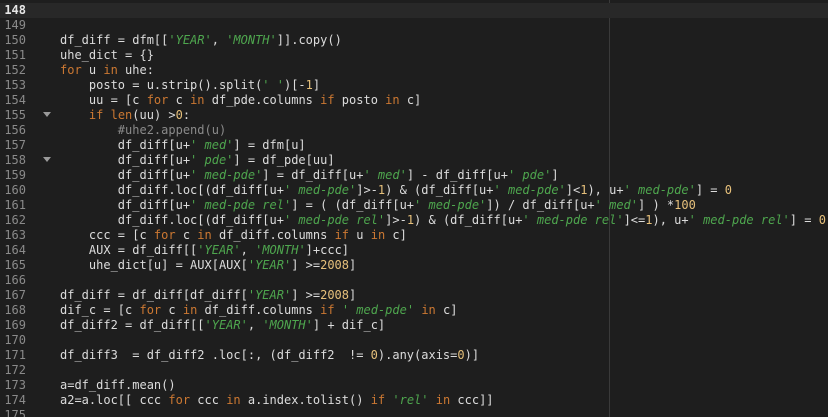 The width and height of the screenshot is (828, 417). What do you see at coordinates (327, 250) in the screenshot?
I see `code-token: ]+ccc]` at bounding box center [327, 250].